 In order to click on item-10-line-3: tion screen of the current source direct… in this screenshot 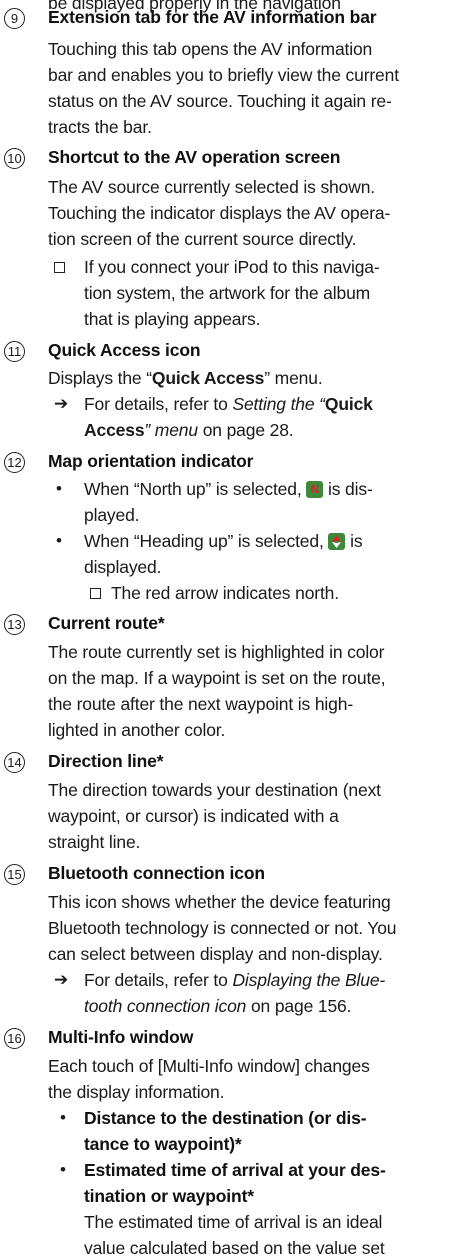, I will do `click(202, 239)`.